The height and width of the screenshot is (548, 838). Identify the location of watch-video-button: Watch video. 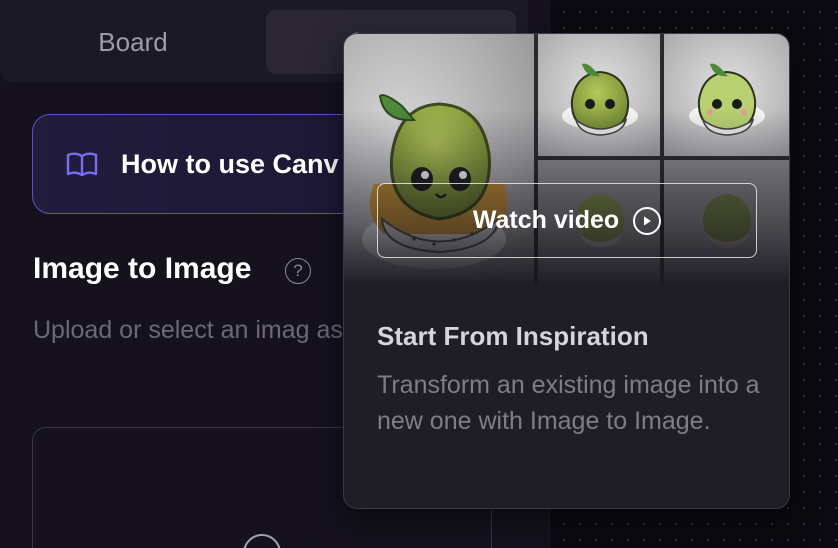
(567, 220).